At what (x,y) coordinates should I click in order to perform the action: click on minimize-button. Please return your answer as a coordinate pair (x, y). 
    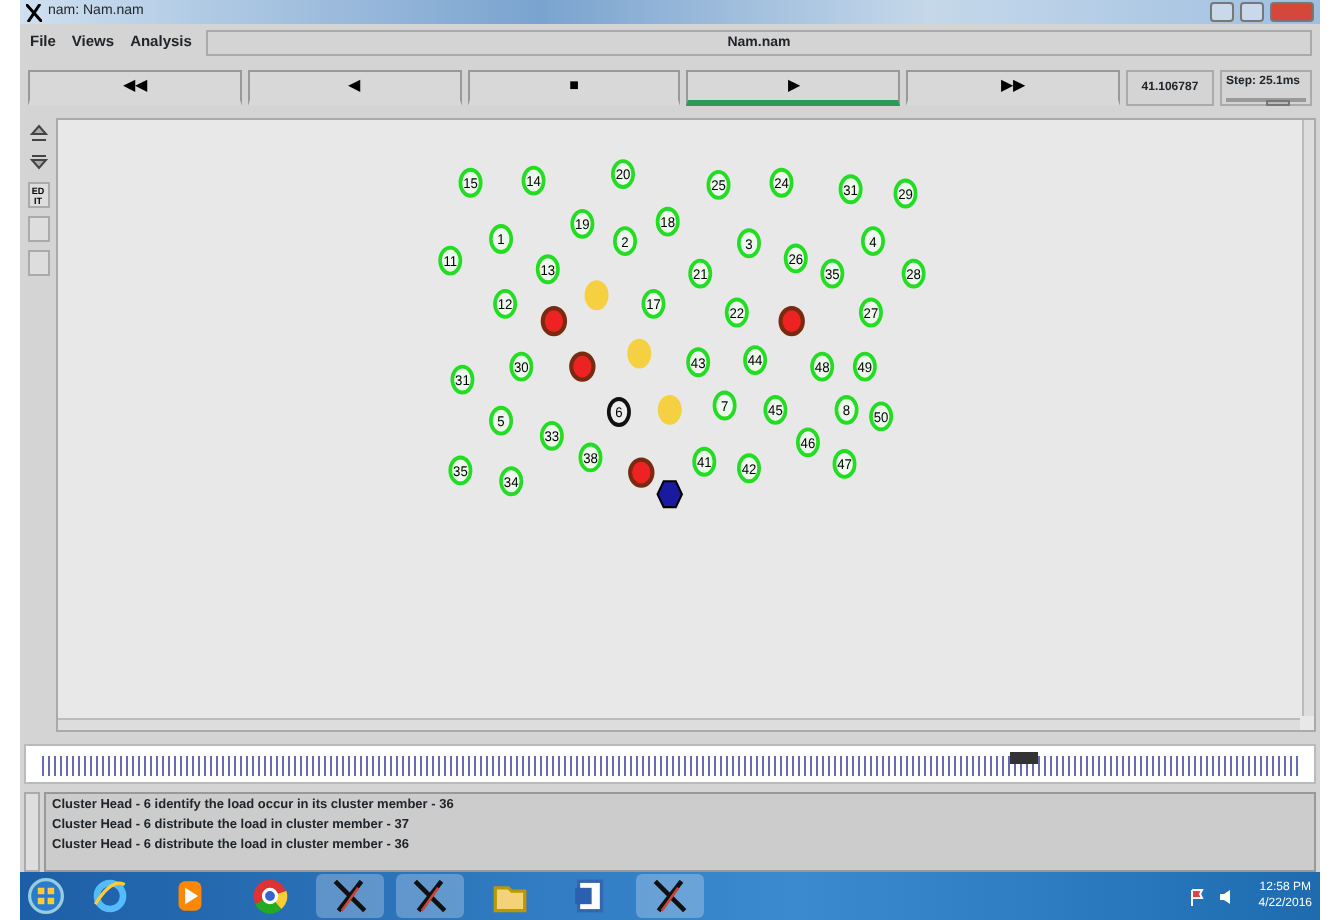
    Looking at the image, I should click on (1222, 12).